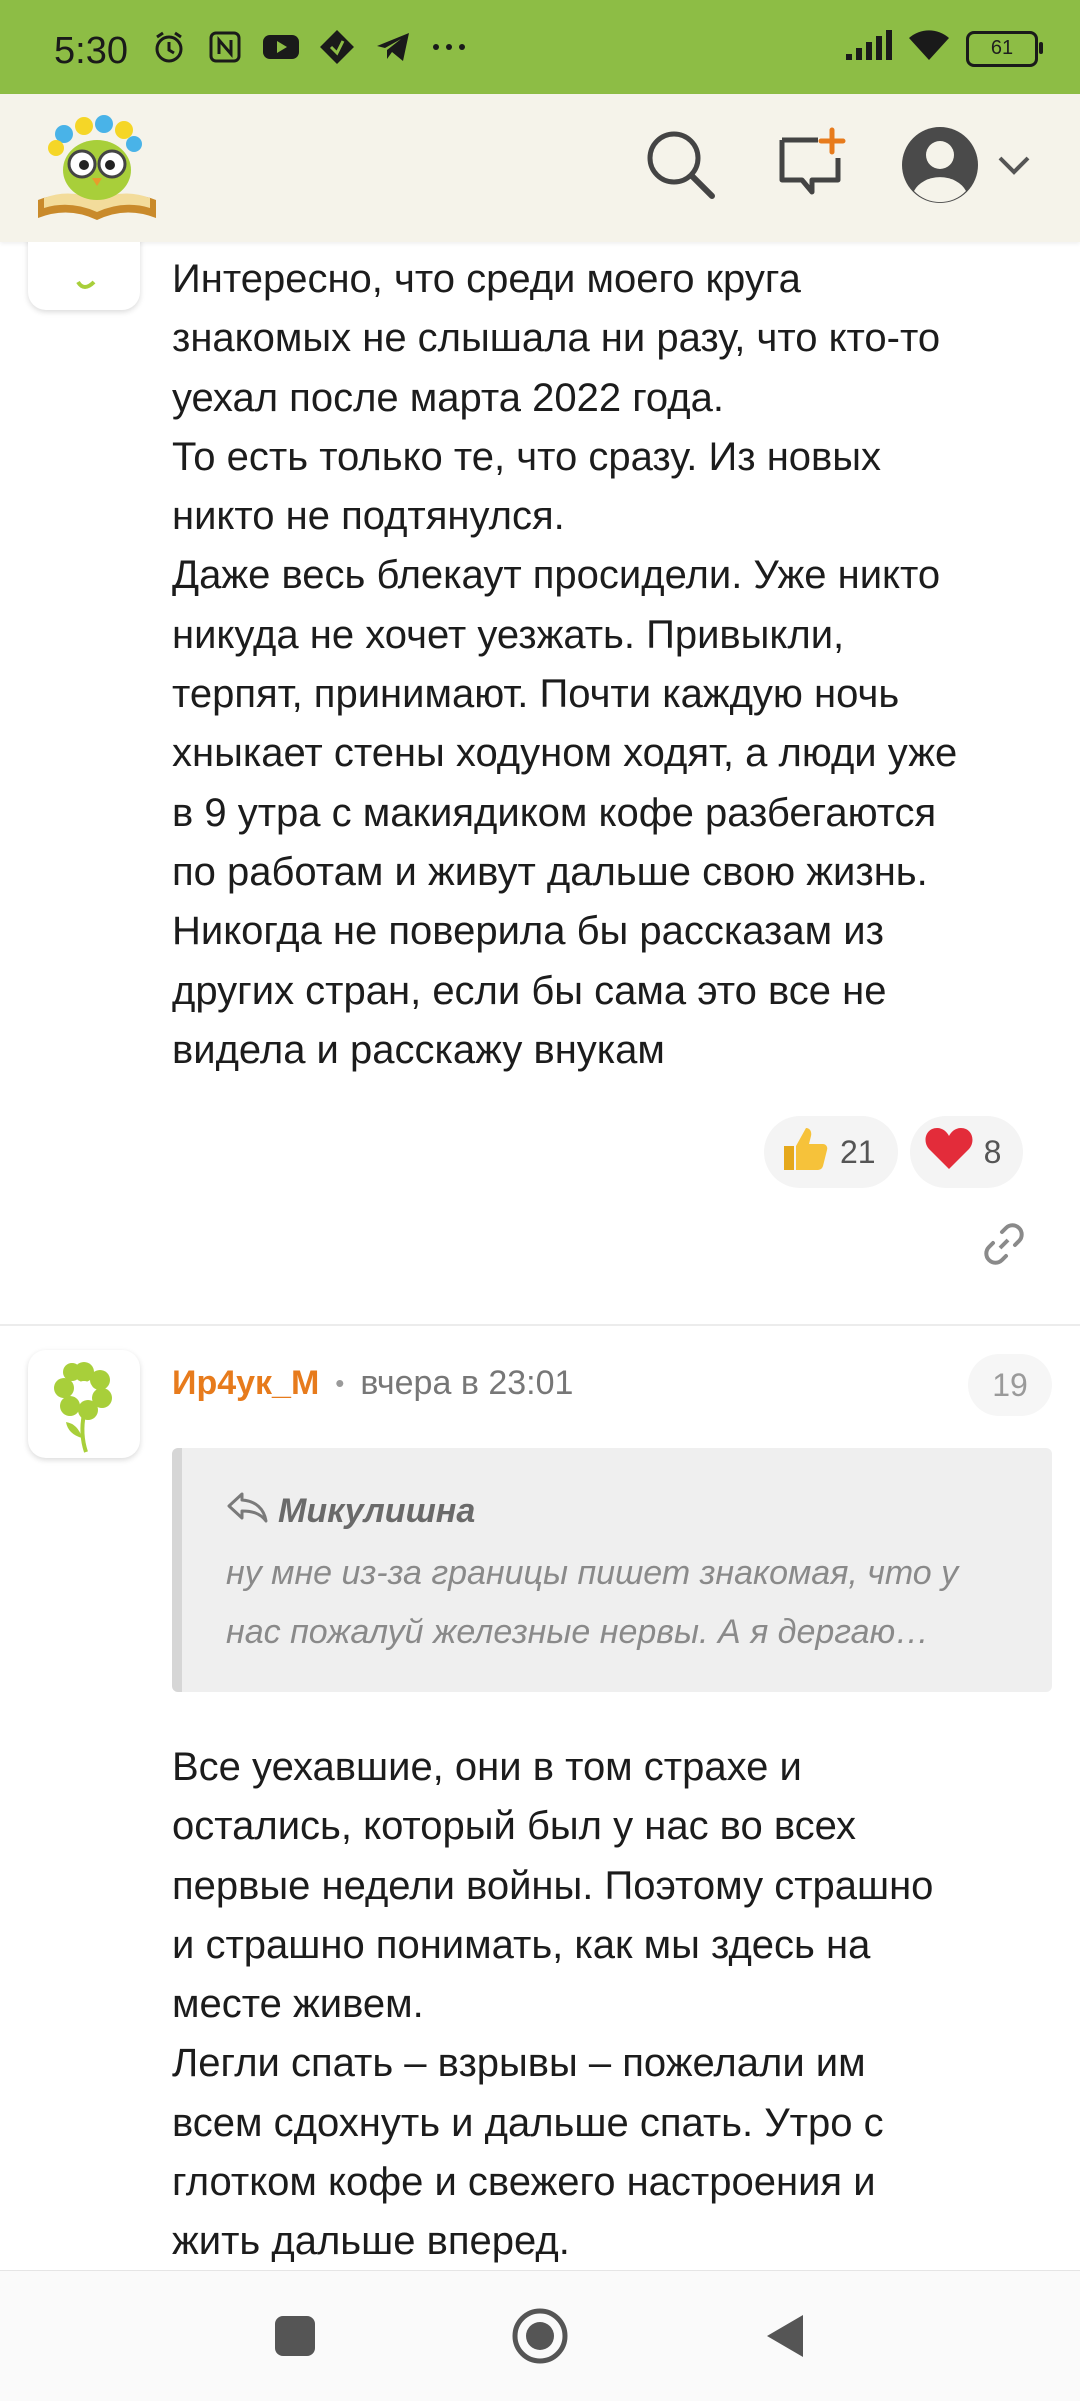  What do you see at coordinates (949, 1152) in the screenshot?
I see `heart-icon` at bounding box center [949, 1152].